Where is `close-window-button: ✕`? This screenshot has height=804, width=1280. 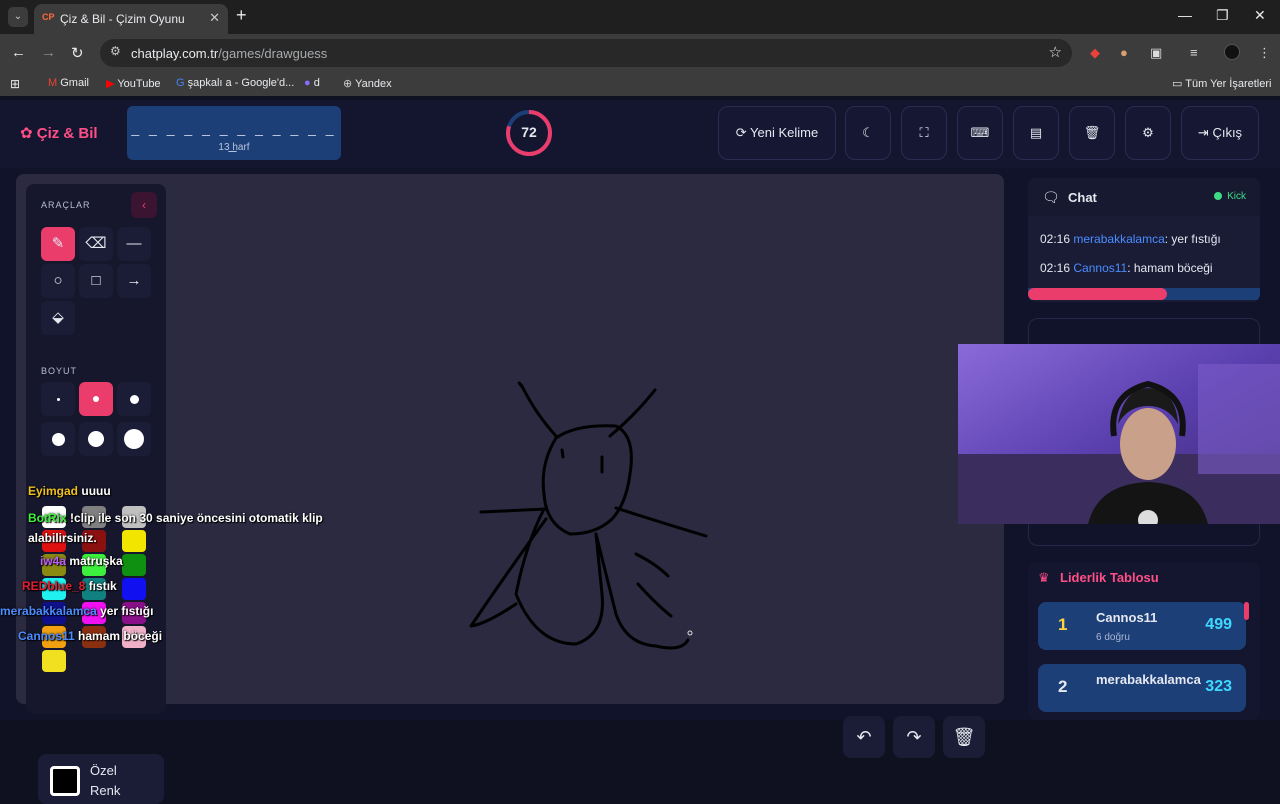 close-window-button: ✕ is located at coordinates (1260, 15).